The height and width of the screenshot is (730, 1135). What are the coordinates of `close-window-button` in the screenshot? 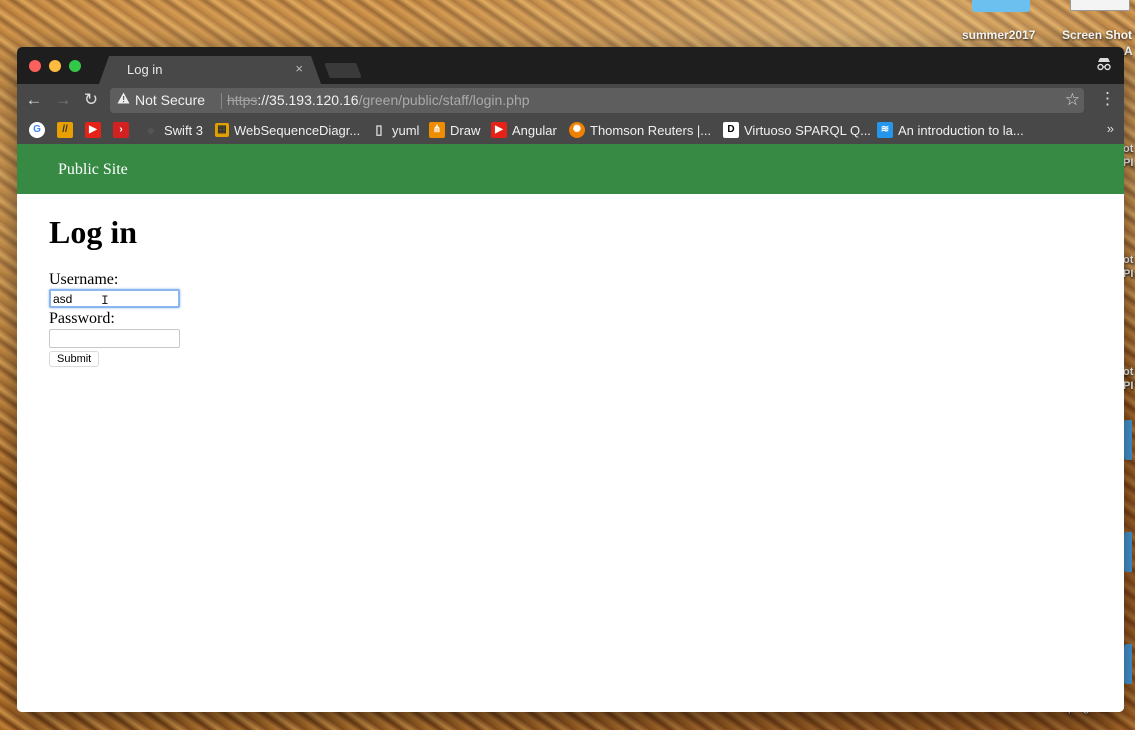 It's located at (35, 66).